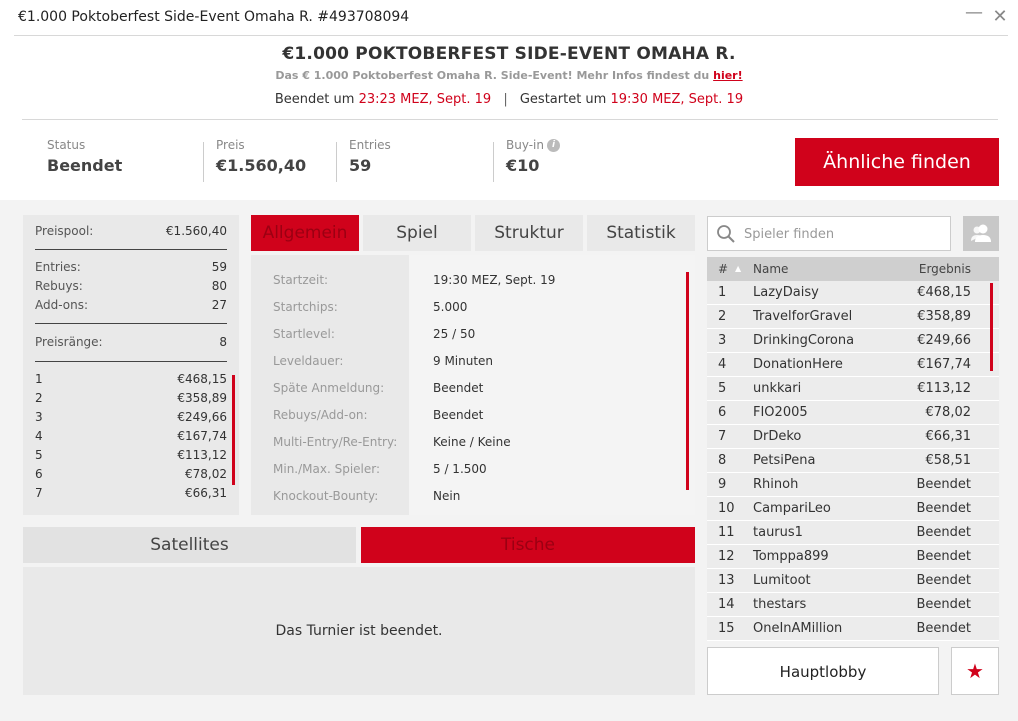 The width and height of the screenshot is (1018, 721). I want to click on prize-rank: 3, so click(39, 417).